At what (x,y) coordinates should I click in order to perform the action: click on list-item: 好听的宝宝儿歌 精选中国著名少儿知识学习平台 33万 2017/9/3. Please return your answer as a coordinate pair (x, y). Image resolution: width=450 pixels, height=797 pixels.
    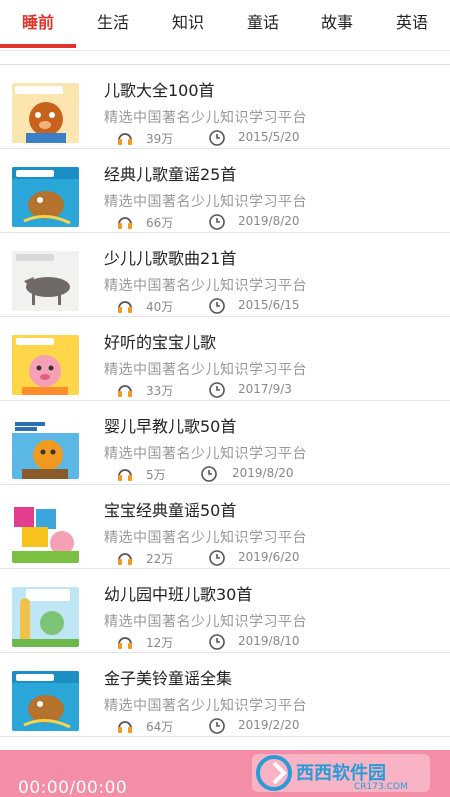
    Looking at the image, I should click on (225, 359).